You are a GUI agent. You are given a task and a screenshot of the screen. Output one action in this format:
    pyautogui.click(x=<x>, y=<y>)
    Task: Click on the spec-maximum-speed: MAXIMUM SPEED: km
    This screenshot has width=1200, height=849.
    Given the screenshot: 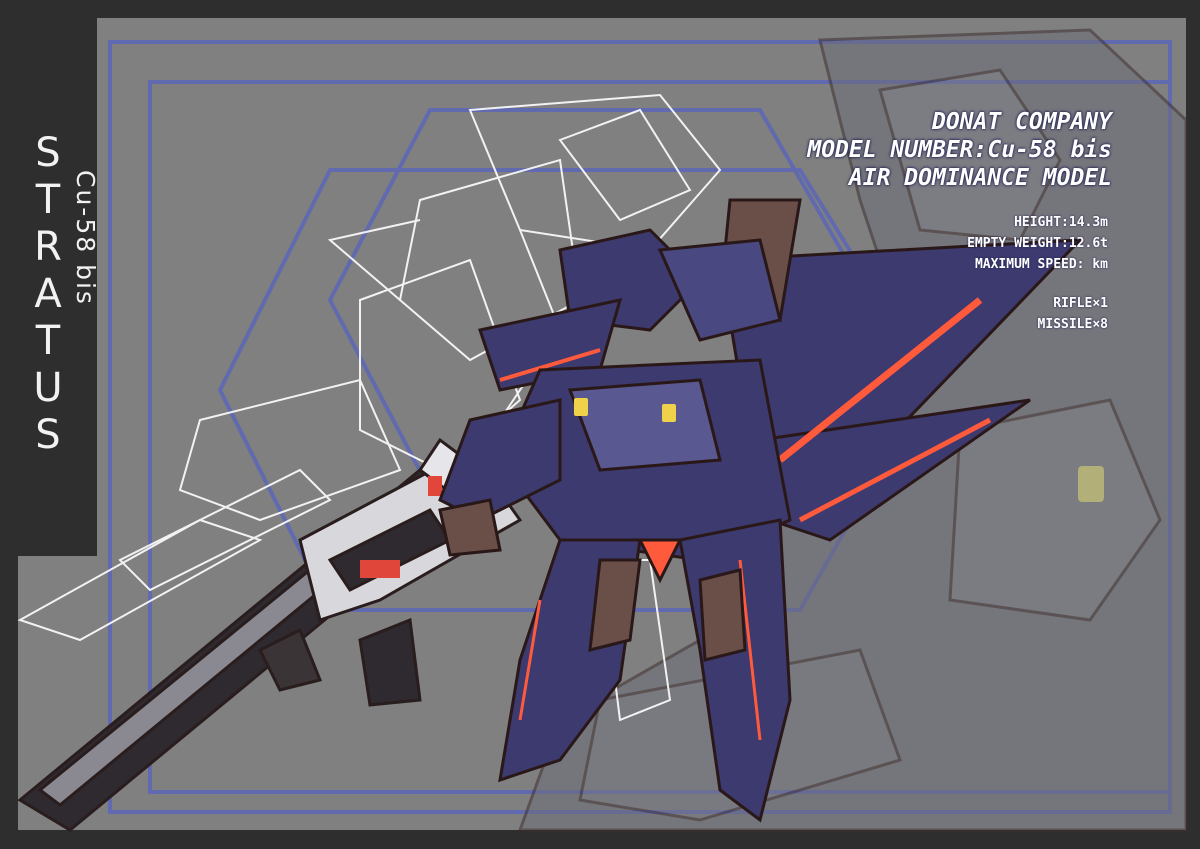 What is the action you would take?
    pyautogui.click(x=1041, y=264)
    